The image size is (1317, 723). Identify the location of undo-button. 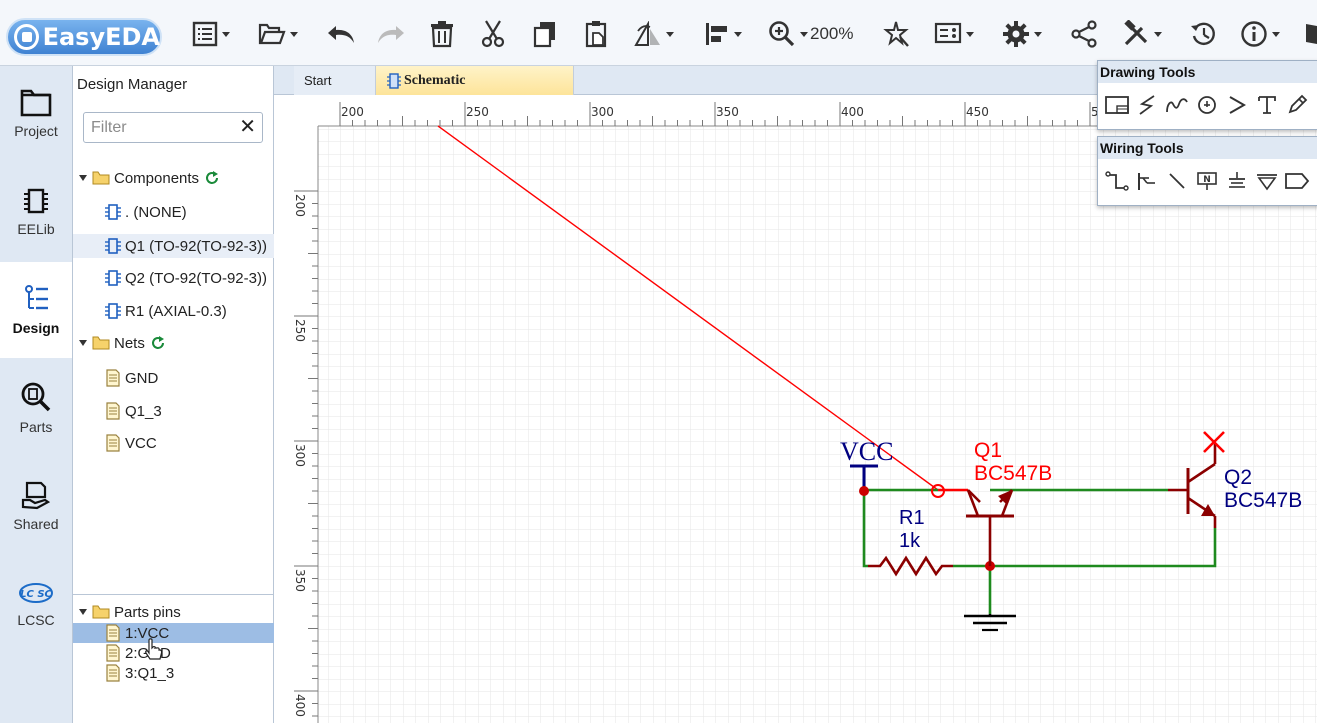
(341, 34).